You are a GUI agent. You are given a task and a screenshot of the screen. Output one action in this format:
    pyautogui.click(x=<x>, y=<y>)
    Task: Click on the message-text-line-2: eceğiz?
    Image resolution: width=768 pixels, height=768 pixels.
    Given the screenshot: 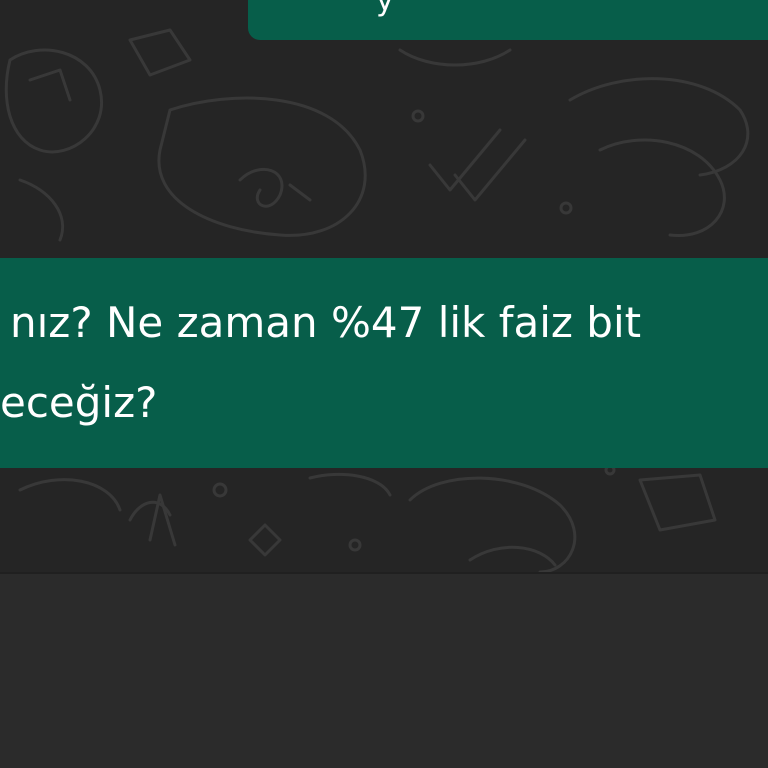 What is the action you would take?
    pyautogui.click(x=79, y=402)
    